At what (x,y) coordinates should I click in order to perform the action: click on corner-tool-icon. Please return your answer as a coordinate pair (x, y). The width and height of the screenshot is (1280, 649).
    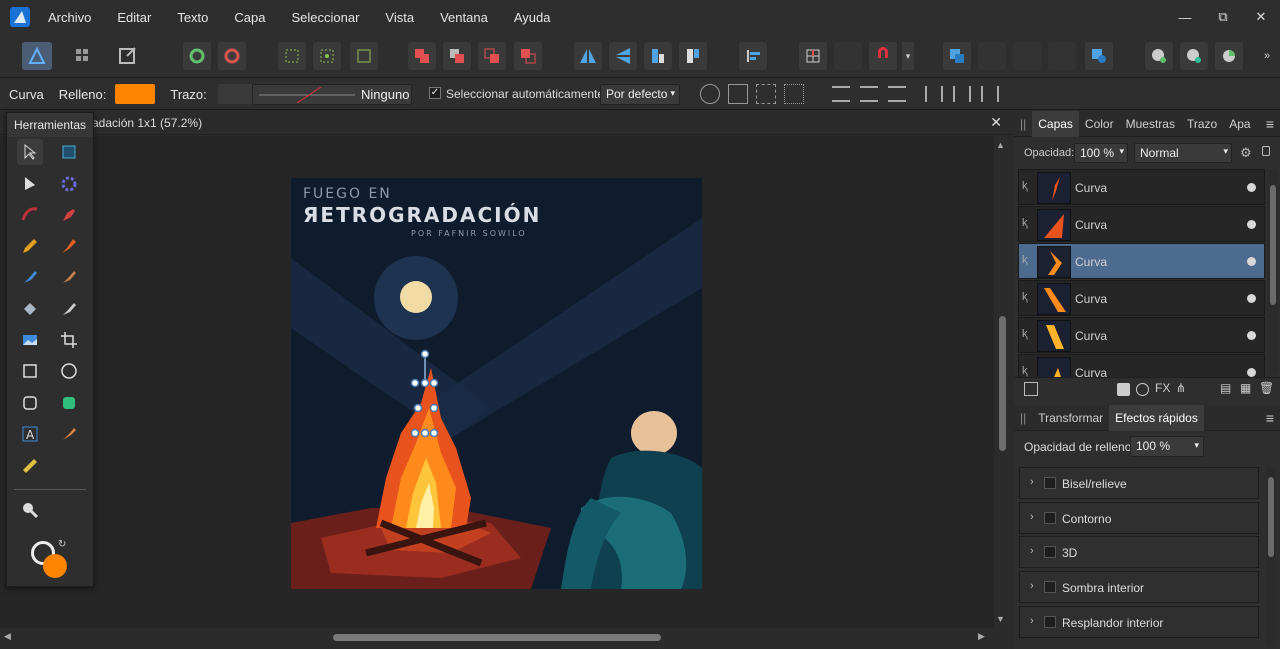
    Looking at the image, I should click on (69, 184).